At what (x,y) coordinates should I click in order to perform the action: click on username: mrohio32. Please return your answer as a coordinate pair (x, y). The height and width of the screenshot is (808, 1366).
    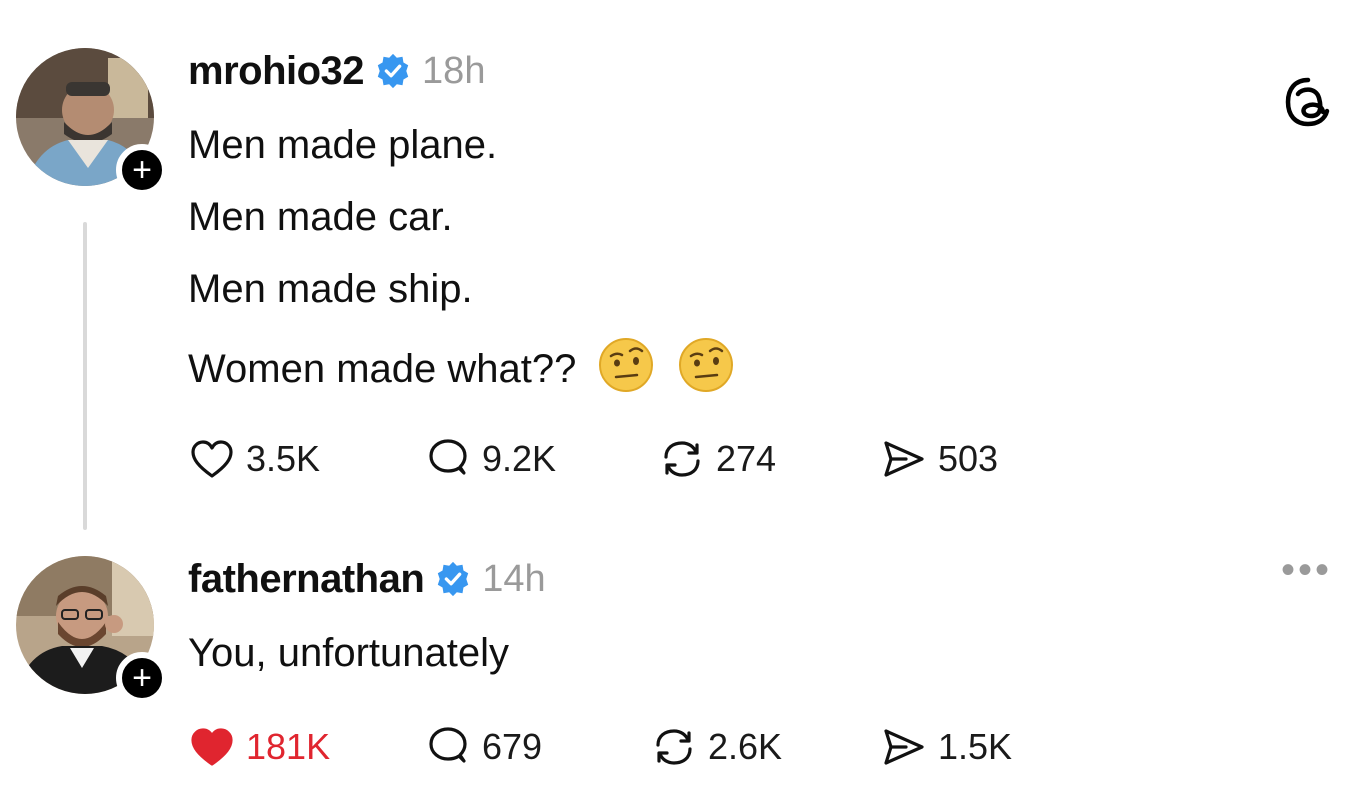
    Looking at the image, I should click on (276, 71).